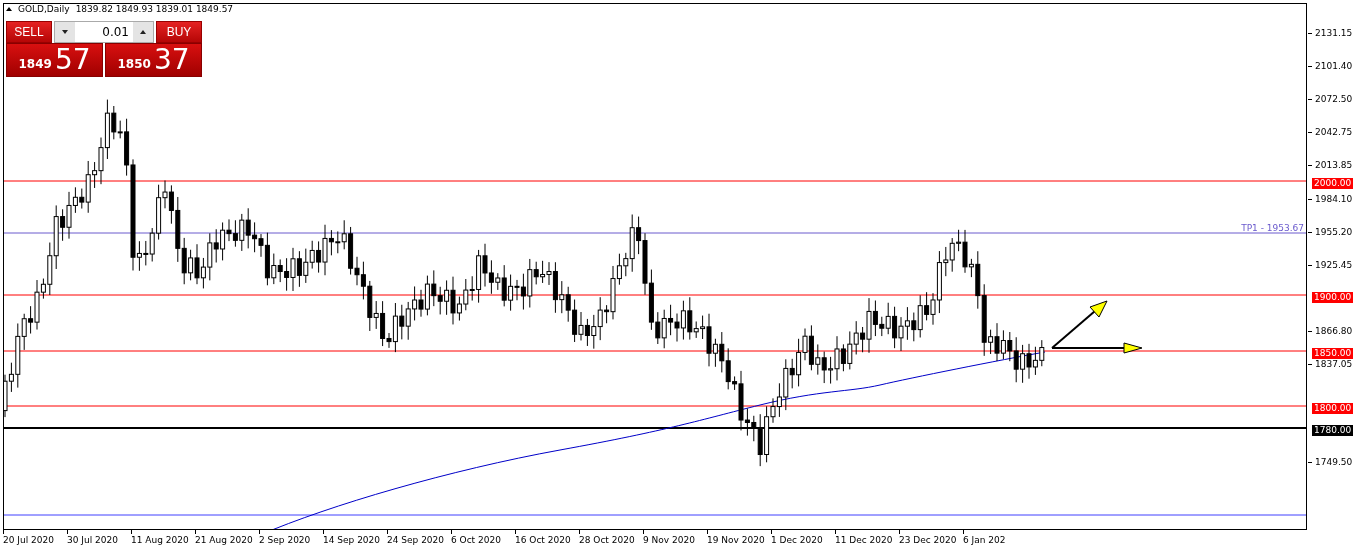  What do you see at coordinates (1334, 66) in the screenshot?
I see `price-tick-label: 2101.40` at bounding box center [1334, 66].